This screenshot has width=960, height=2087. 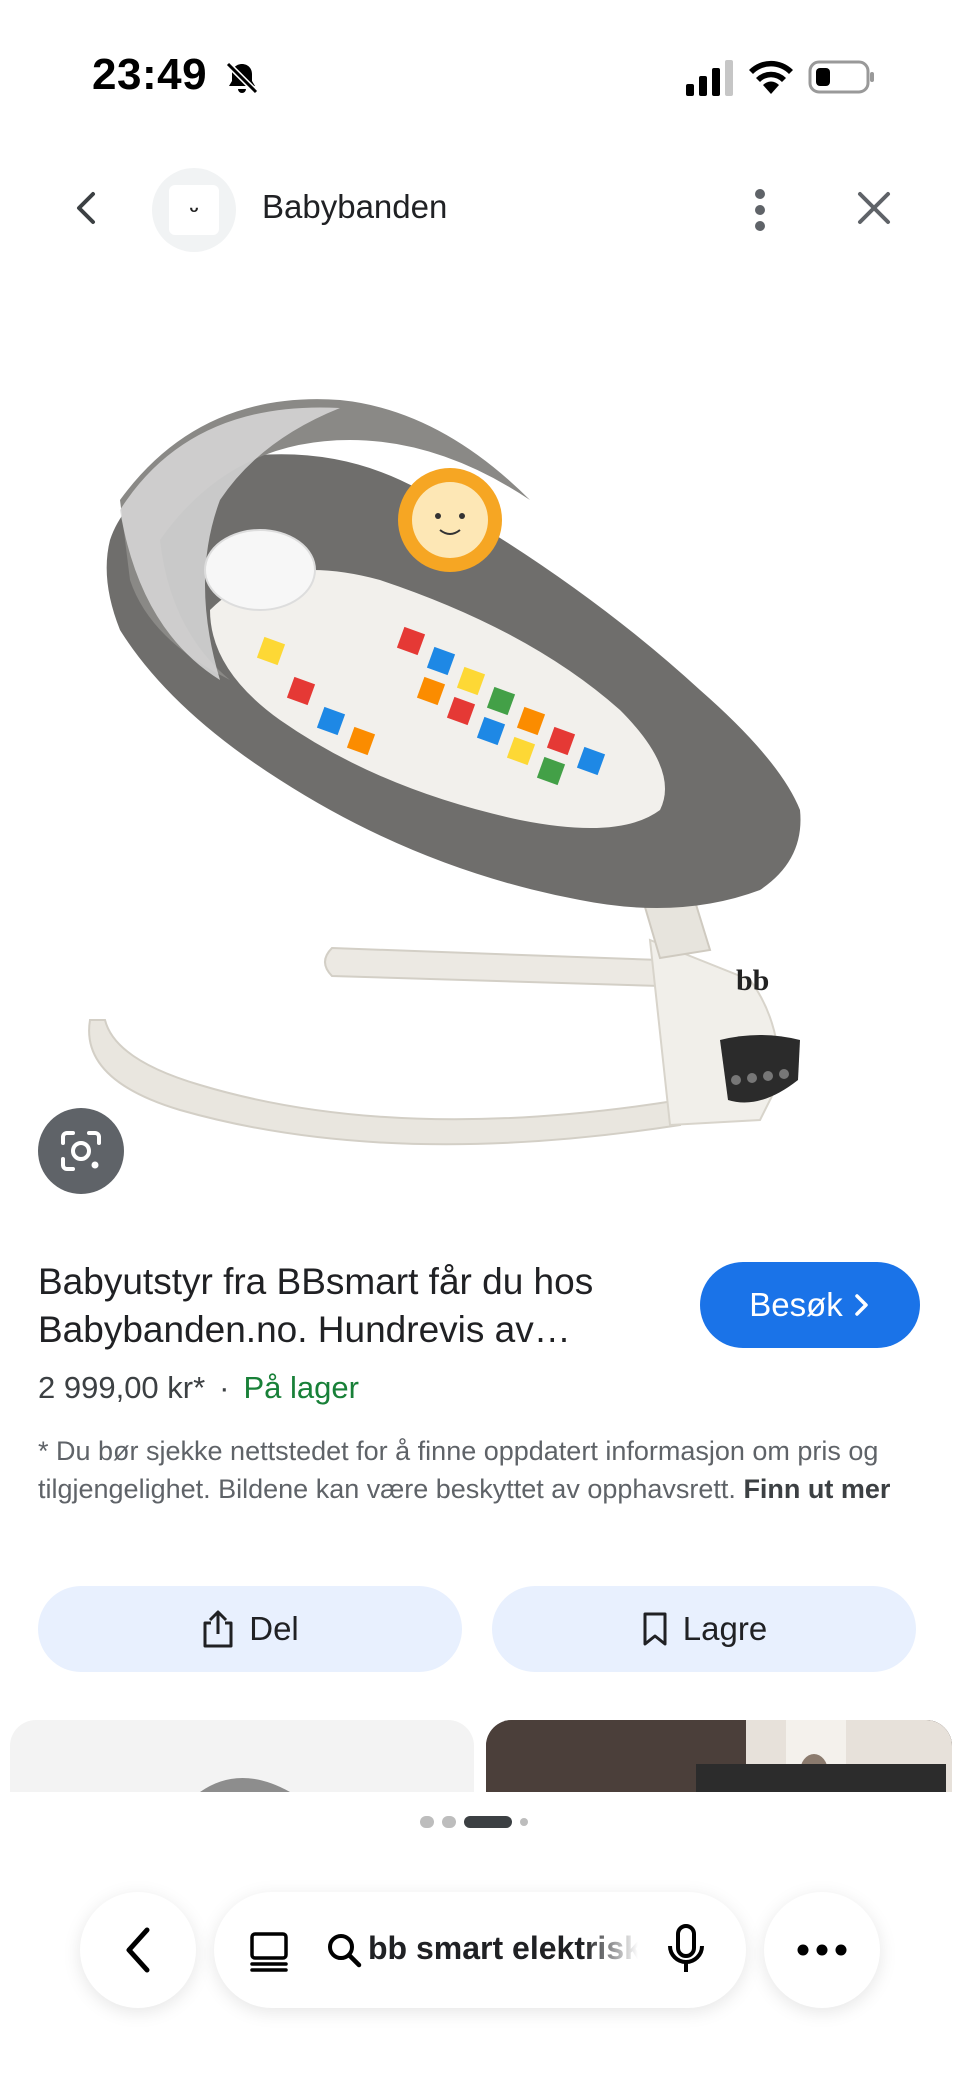 I want to click on search-bar: bb smart elektrisk, so click(x=480, y=1950).